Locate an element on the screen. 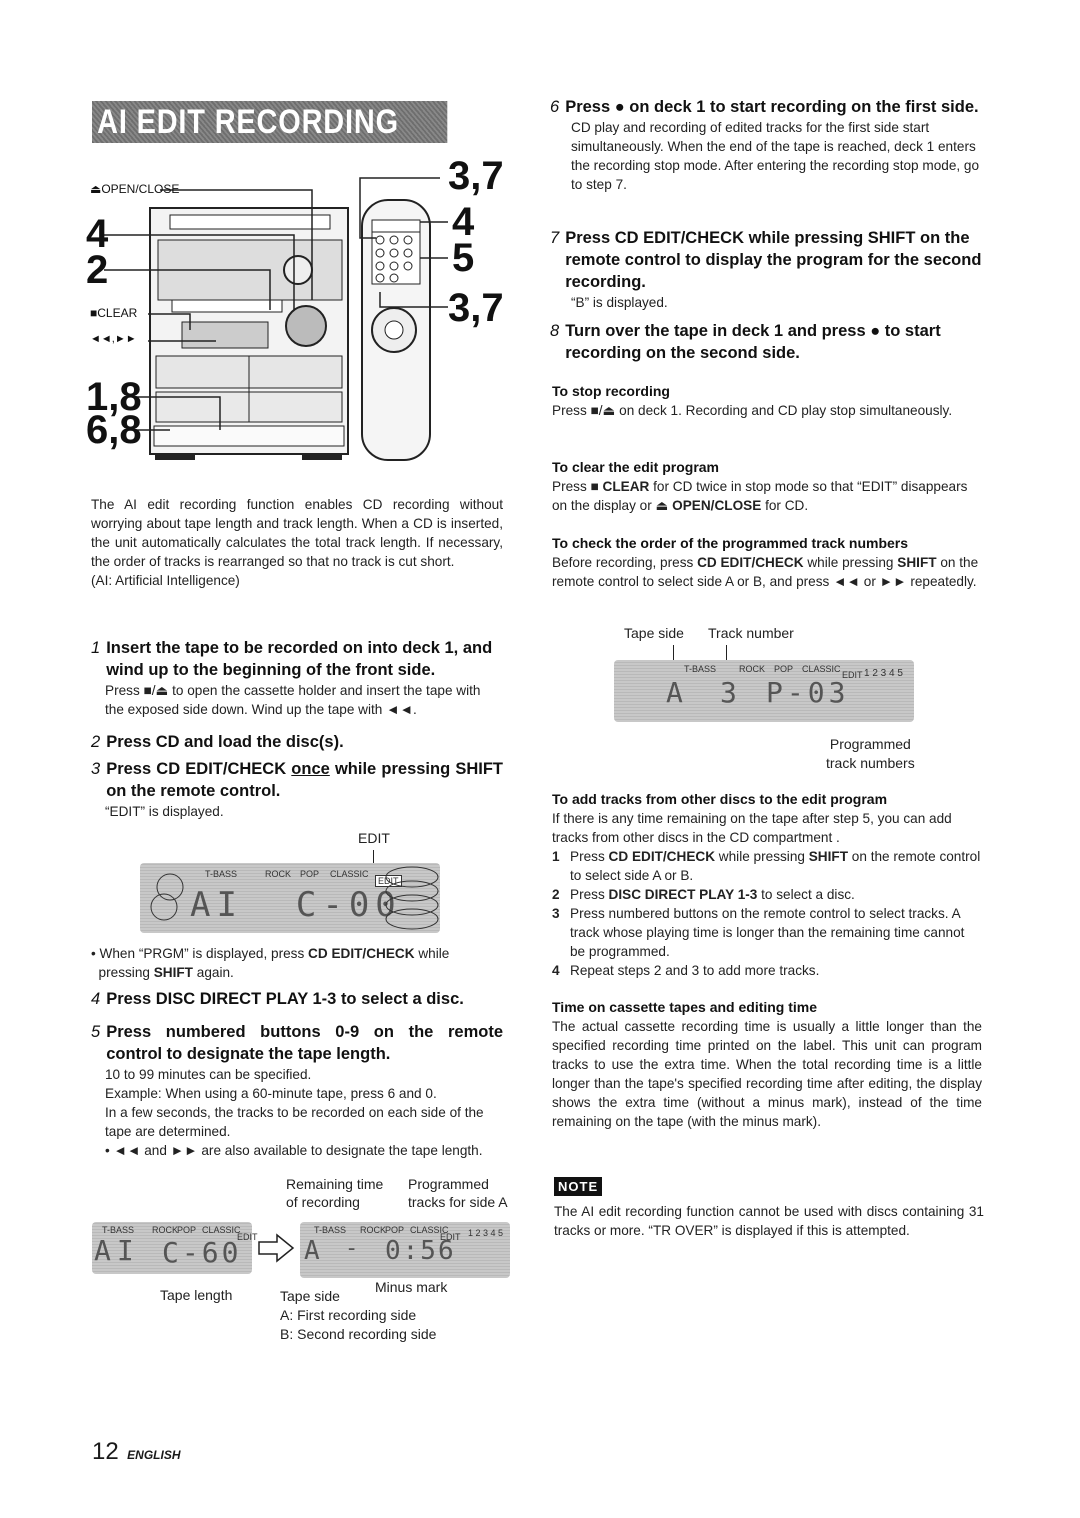  lcd-tape-length: T-BASS ROCK POP CLASSIC EDIT AI C-60 is located at coordinates (175, 1248).